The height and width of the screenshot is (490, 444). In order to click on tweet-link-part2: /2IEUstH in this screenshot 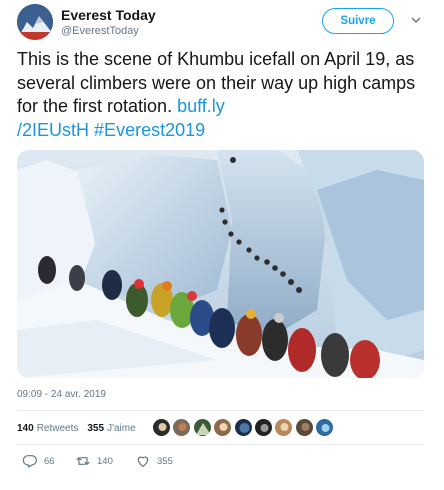, I will do `click(53, 130)`.